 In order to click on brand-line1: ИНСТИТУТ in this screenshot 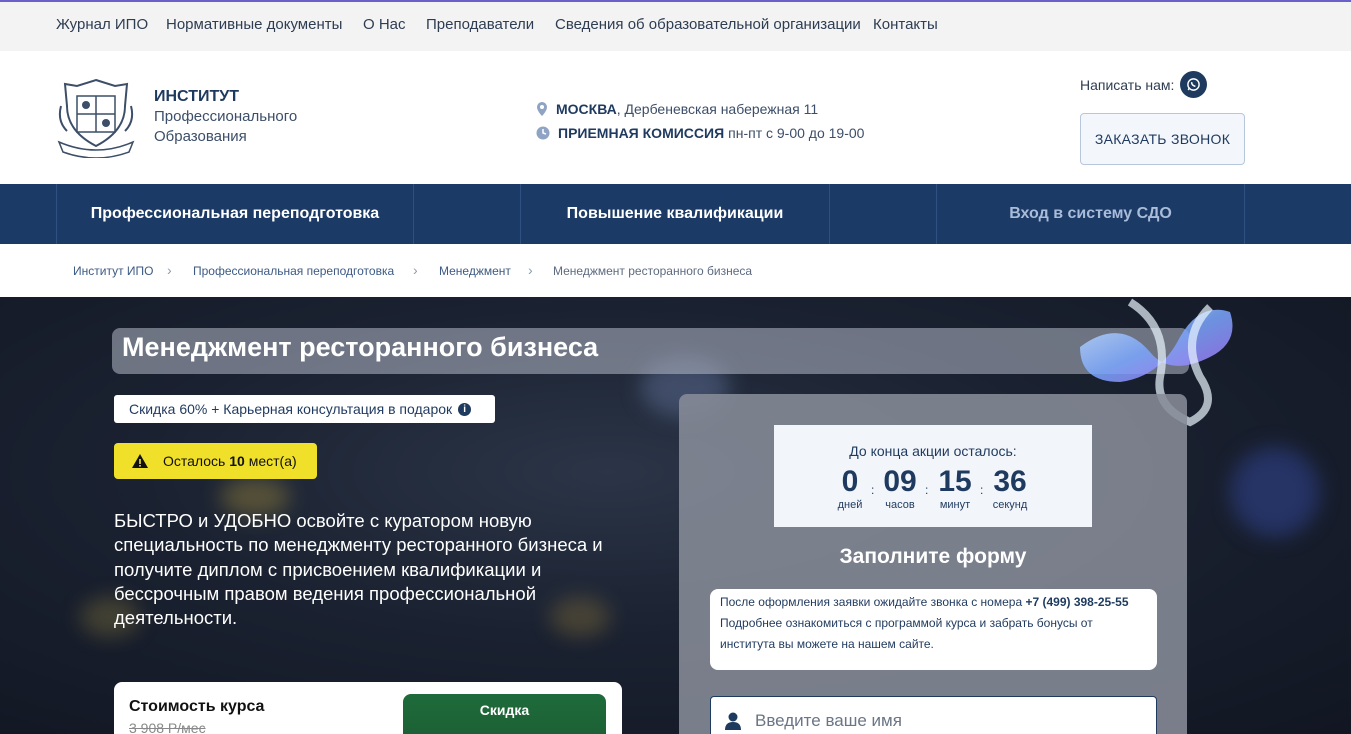, I will do `click(196, 96)`.